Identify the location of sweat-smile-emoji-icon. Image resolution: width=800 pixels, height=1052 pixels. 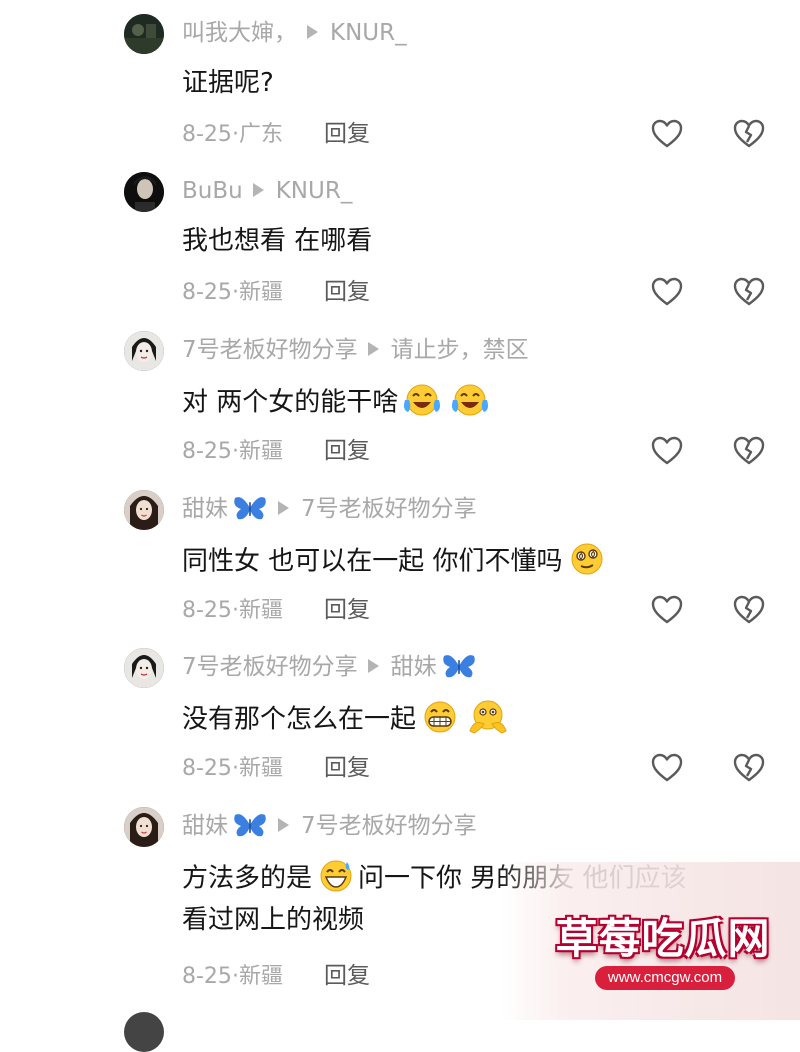
(336, 876).